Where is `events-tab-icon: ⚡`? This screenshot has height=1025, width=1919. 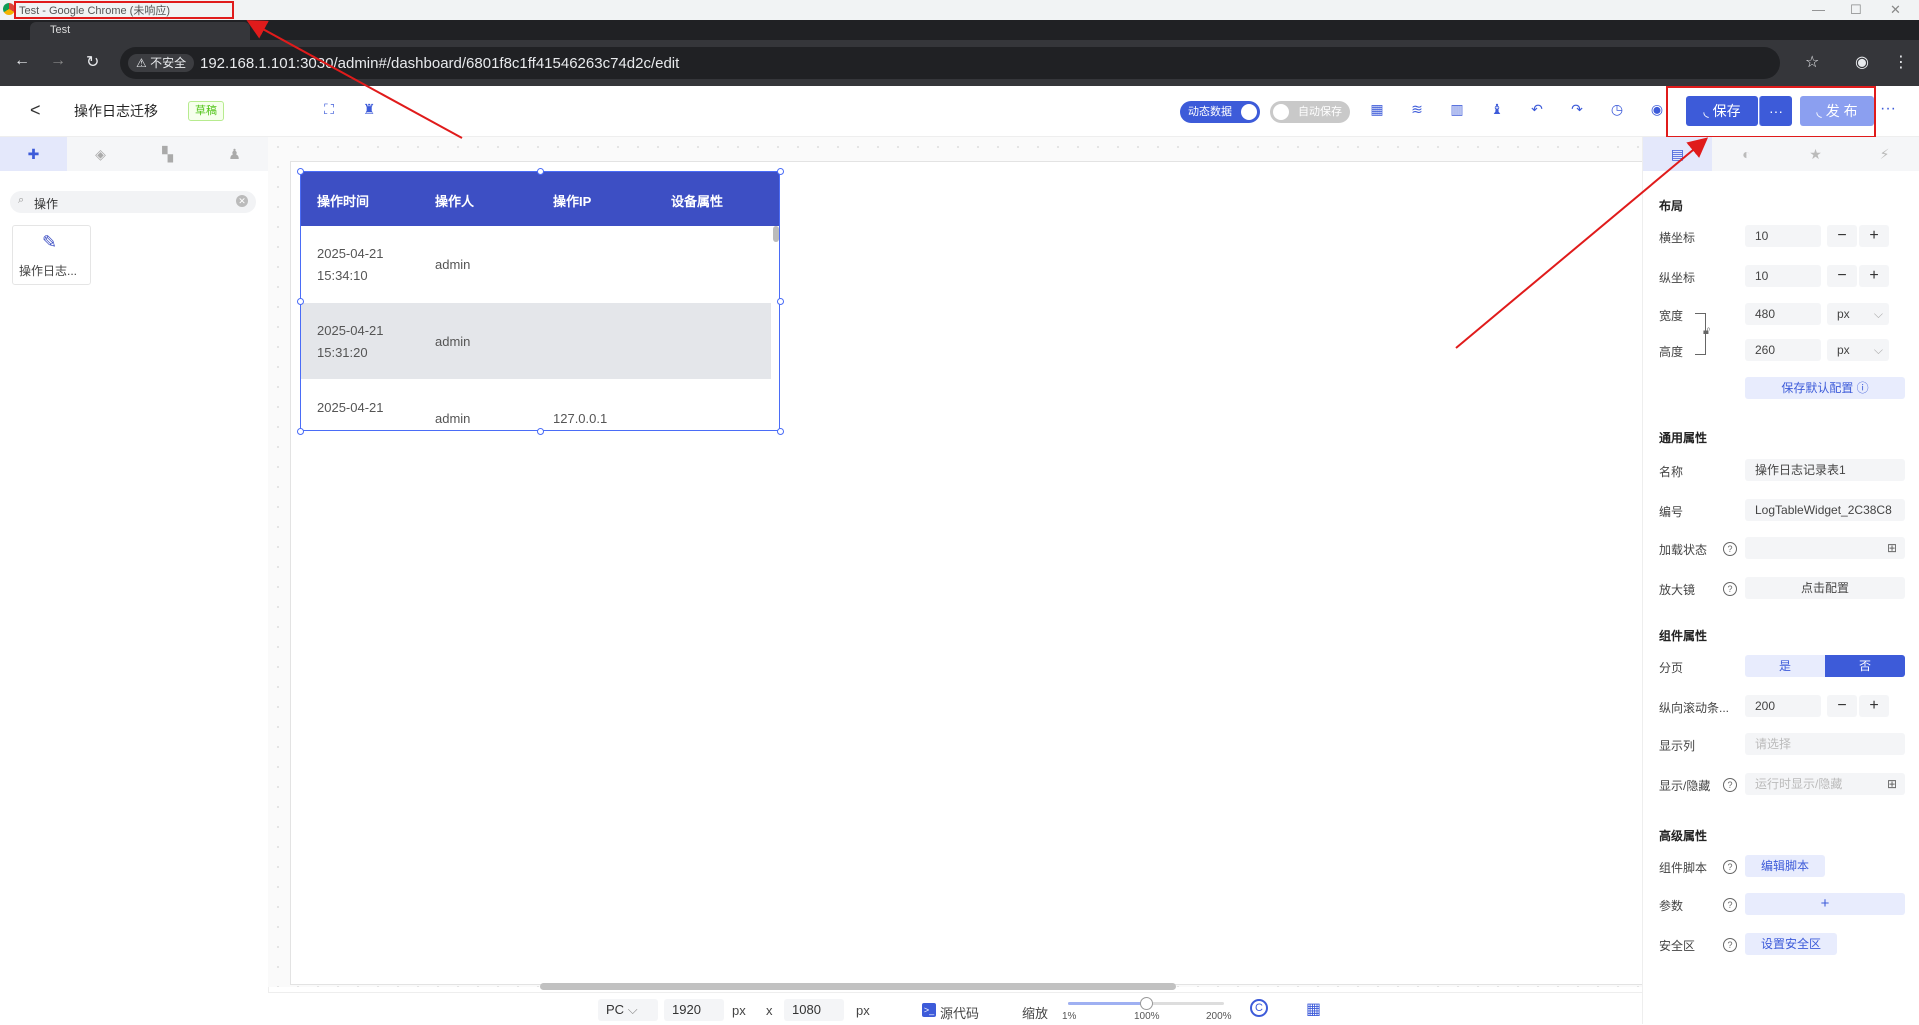 events-tab-icon: ⚡ is located at coordinates (1884, 154).